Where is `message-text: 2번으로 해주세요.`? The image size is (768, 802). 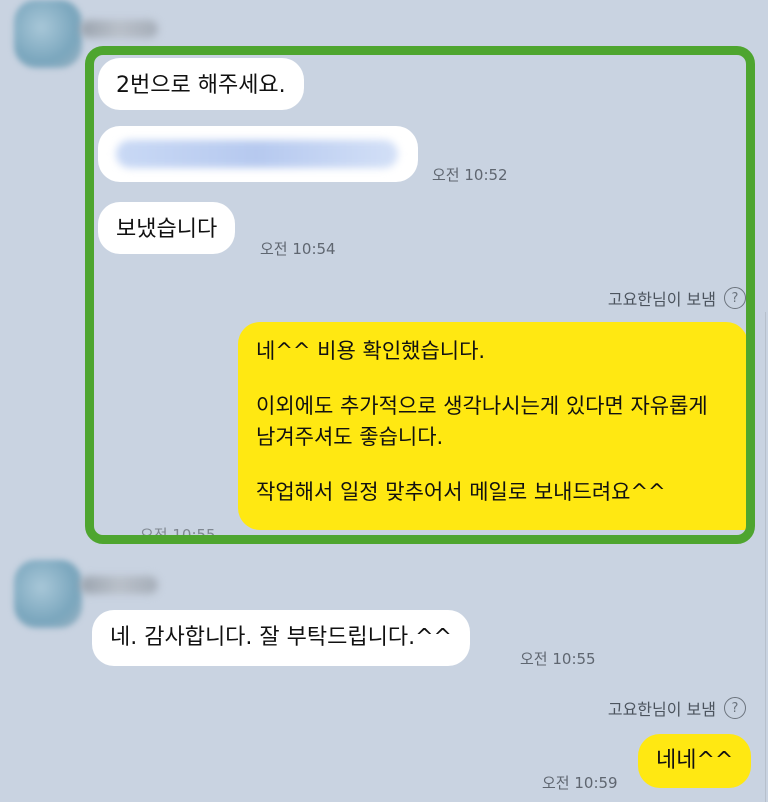
message-text: 2번으로 해주세요. is located at coordinates (201, 85).